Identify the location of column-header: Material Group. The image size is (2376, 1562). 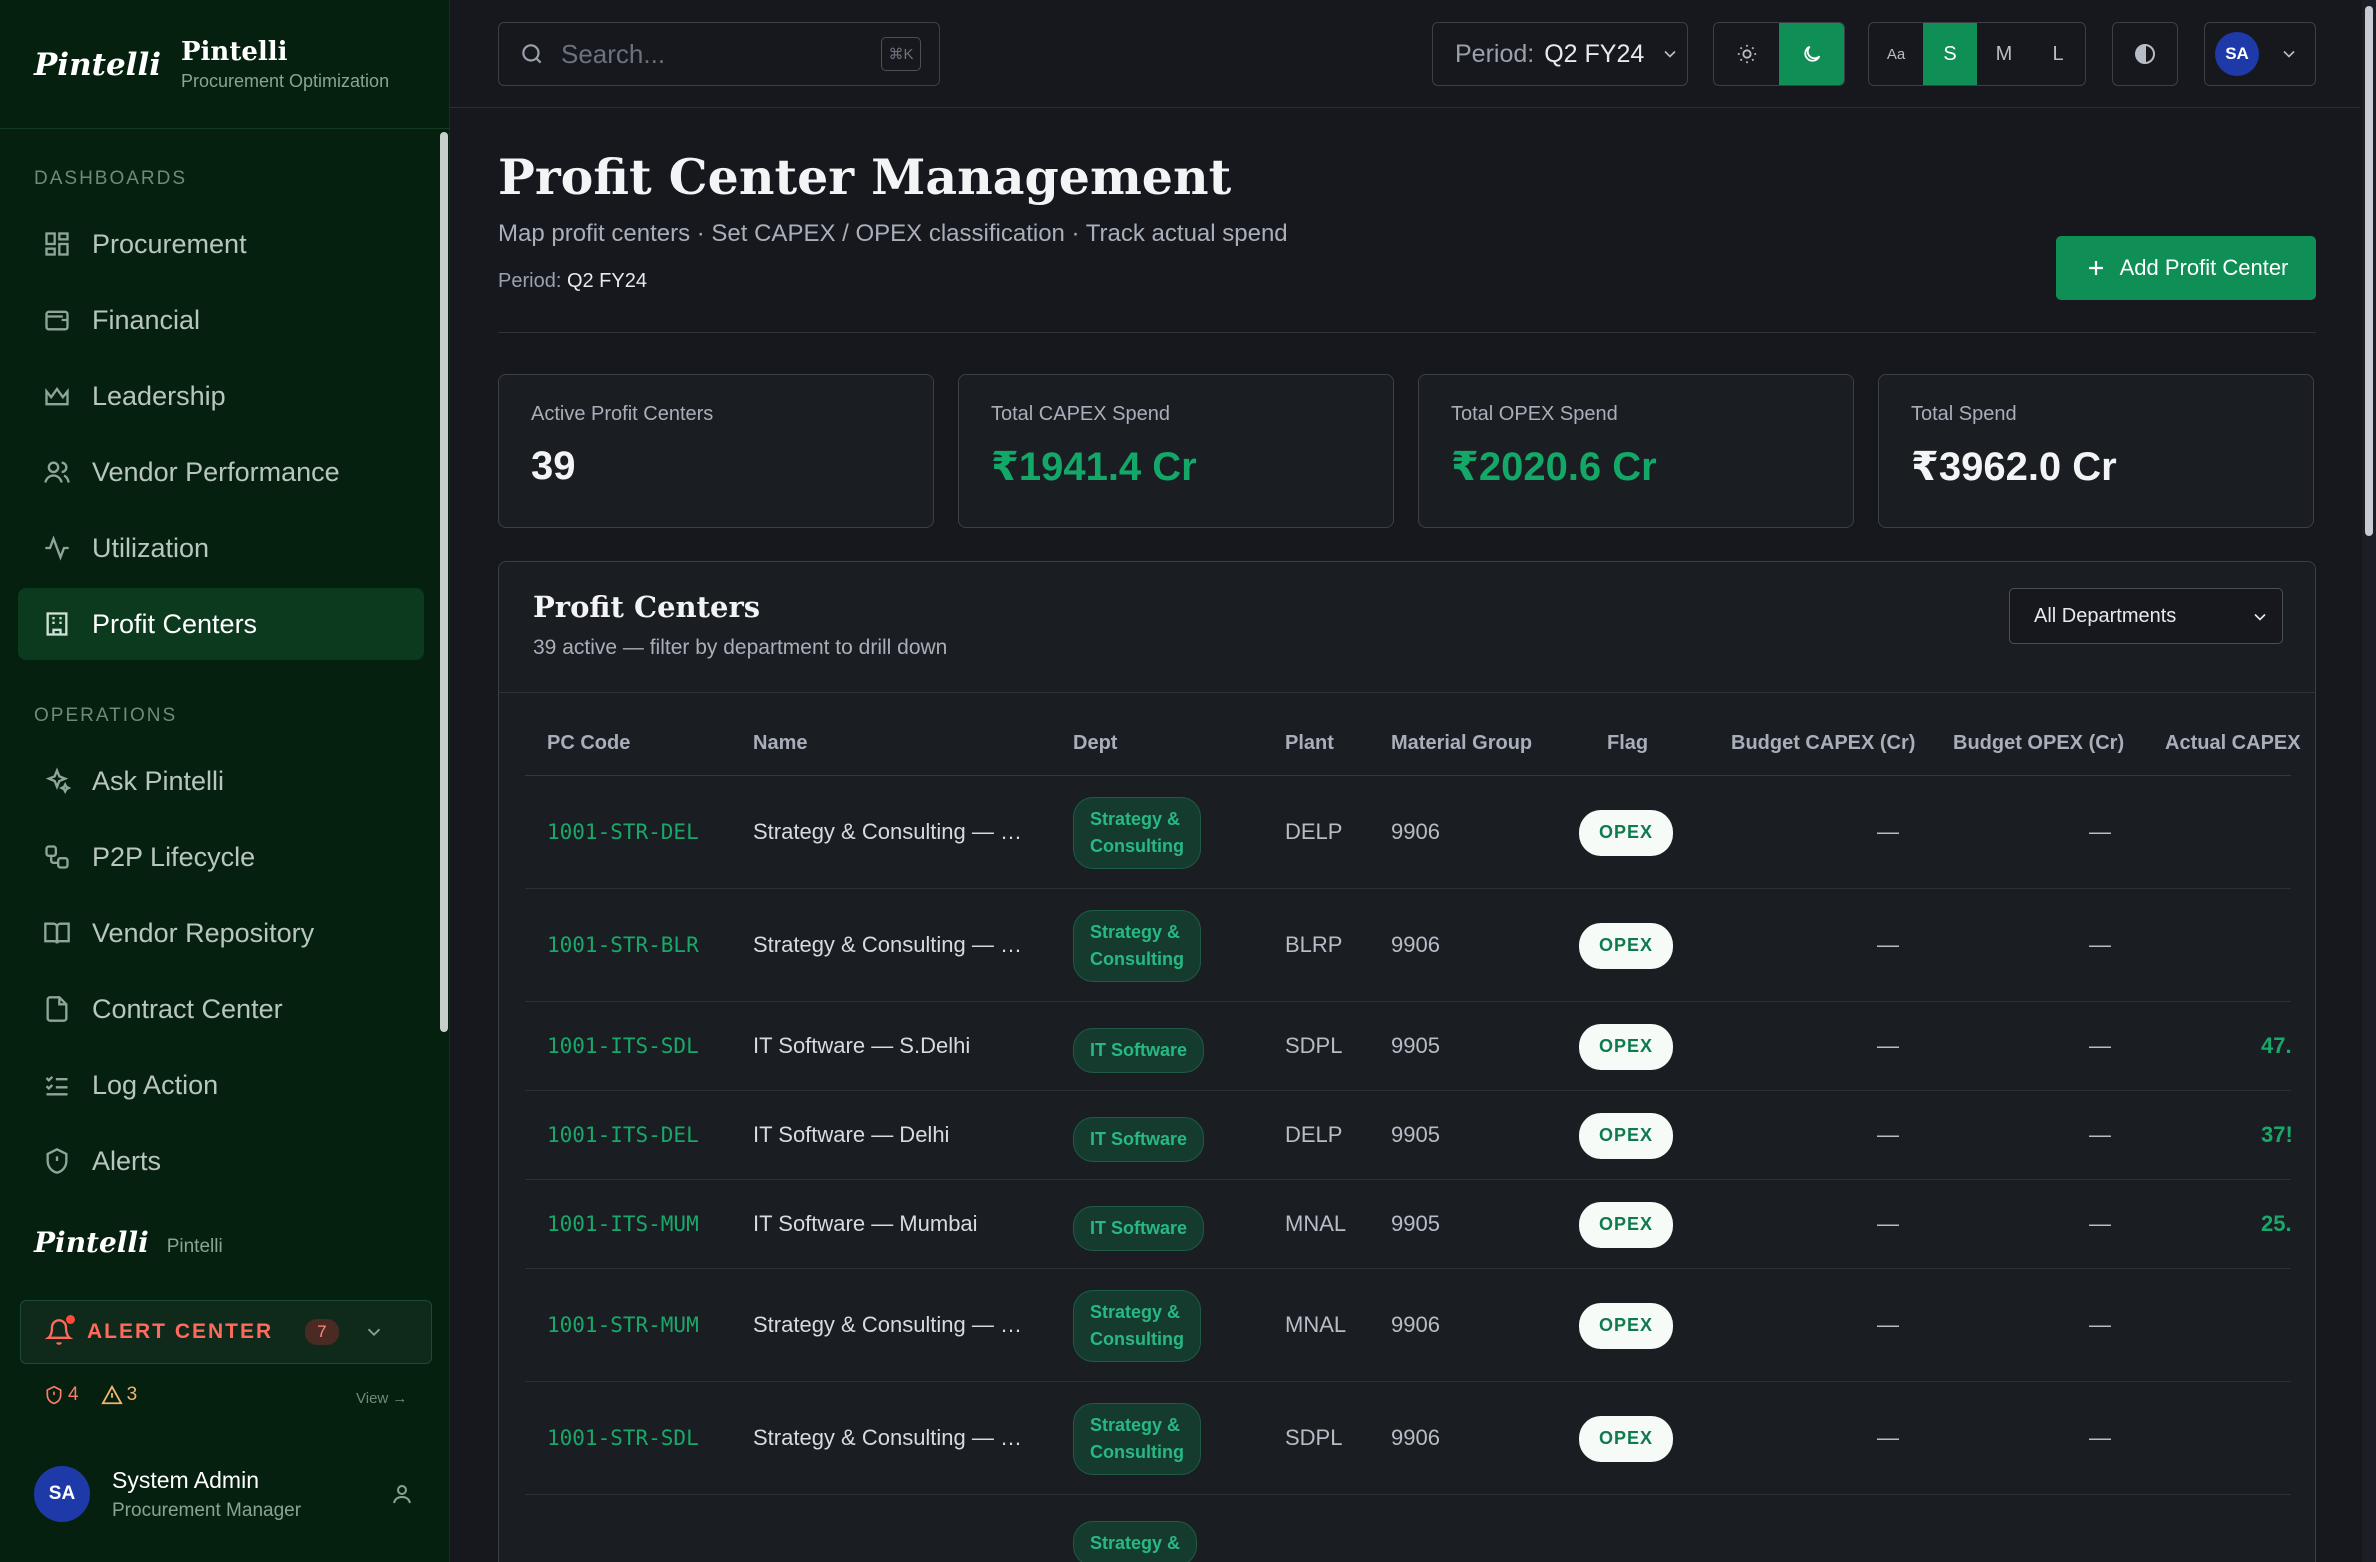
(1461, 743).